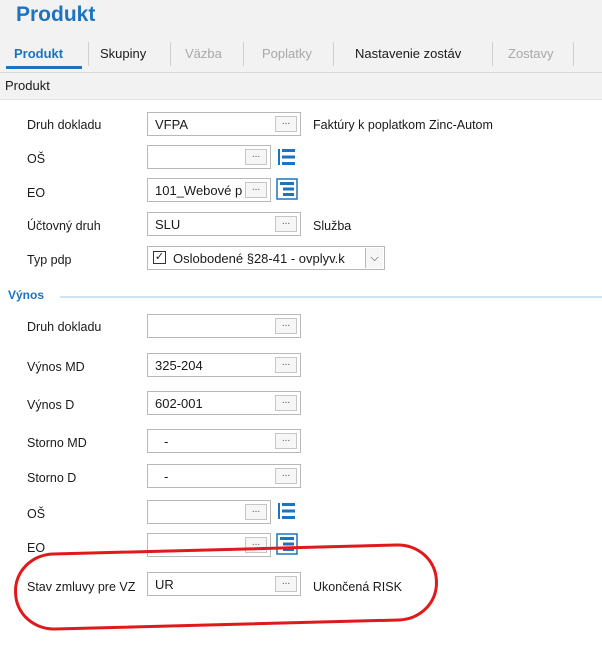 Image resolution: width=602 pixels, height=652 pixels. I want to click on tab-nastavenie-zostav: Nastavenie zostáv, so click(408, 54).